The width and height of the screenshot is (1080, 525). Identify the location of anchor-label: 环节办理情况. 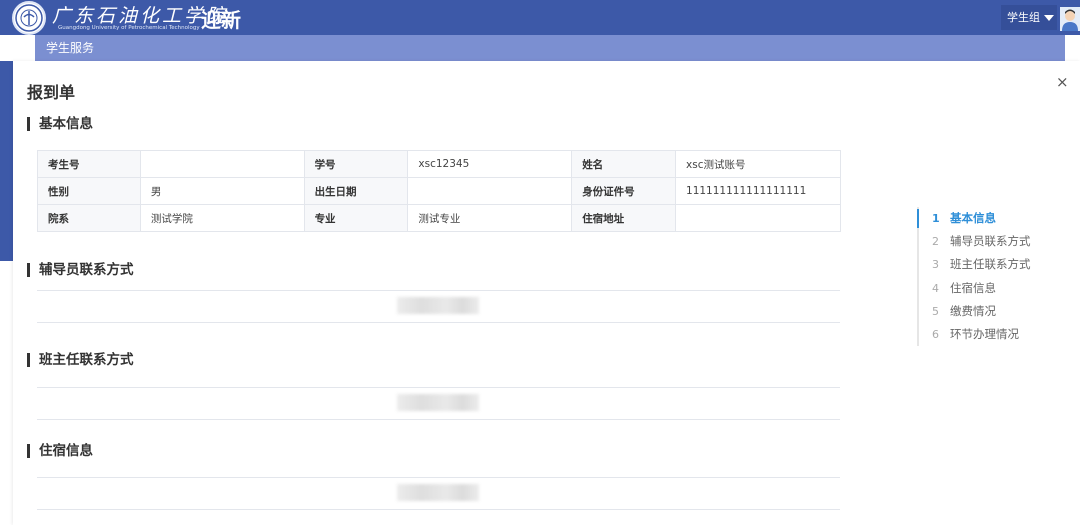
(984, 333).